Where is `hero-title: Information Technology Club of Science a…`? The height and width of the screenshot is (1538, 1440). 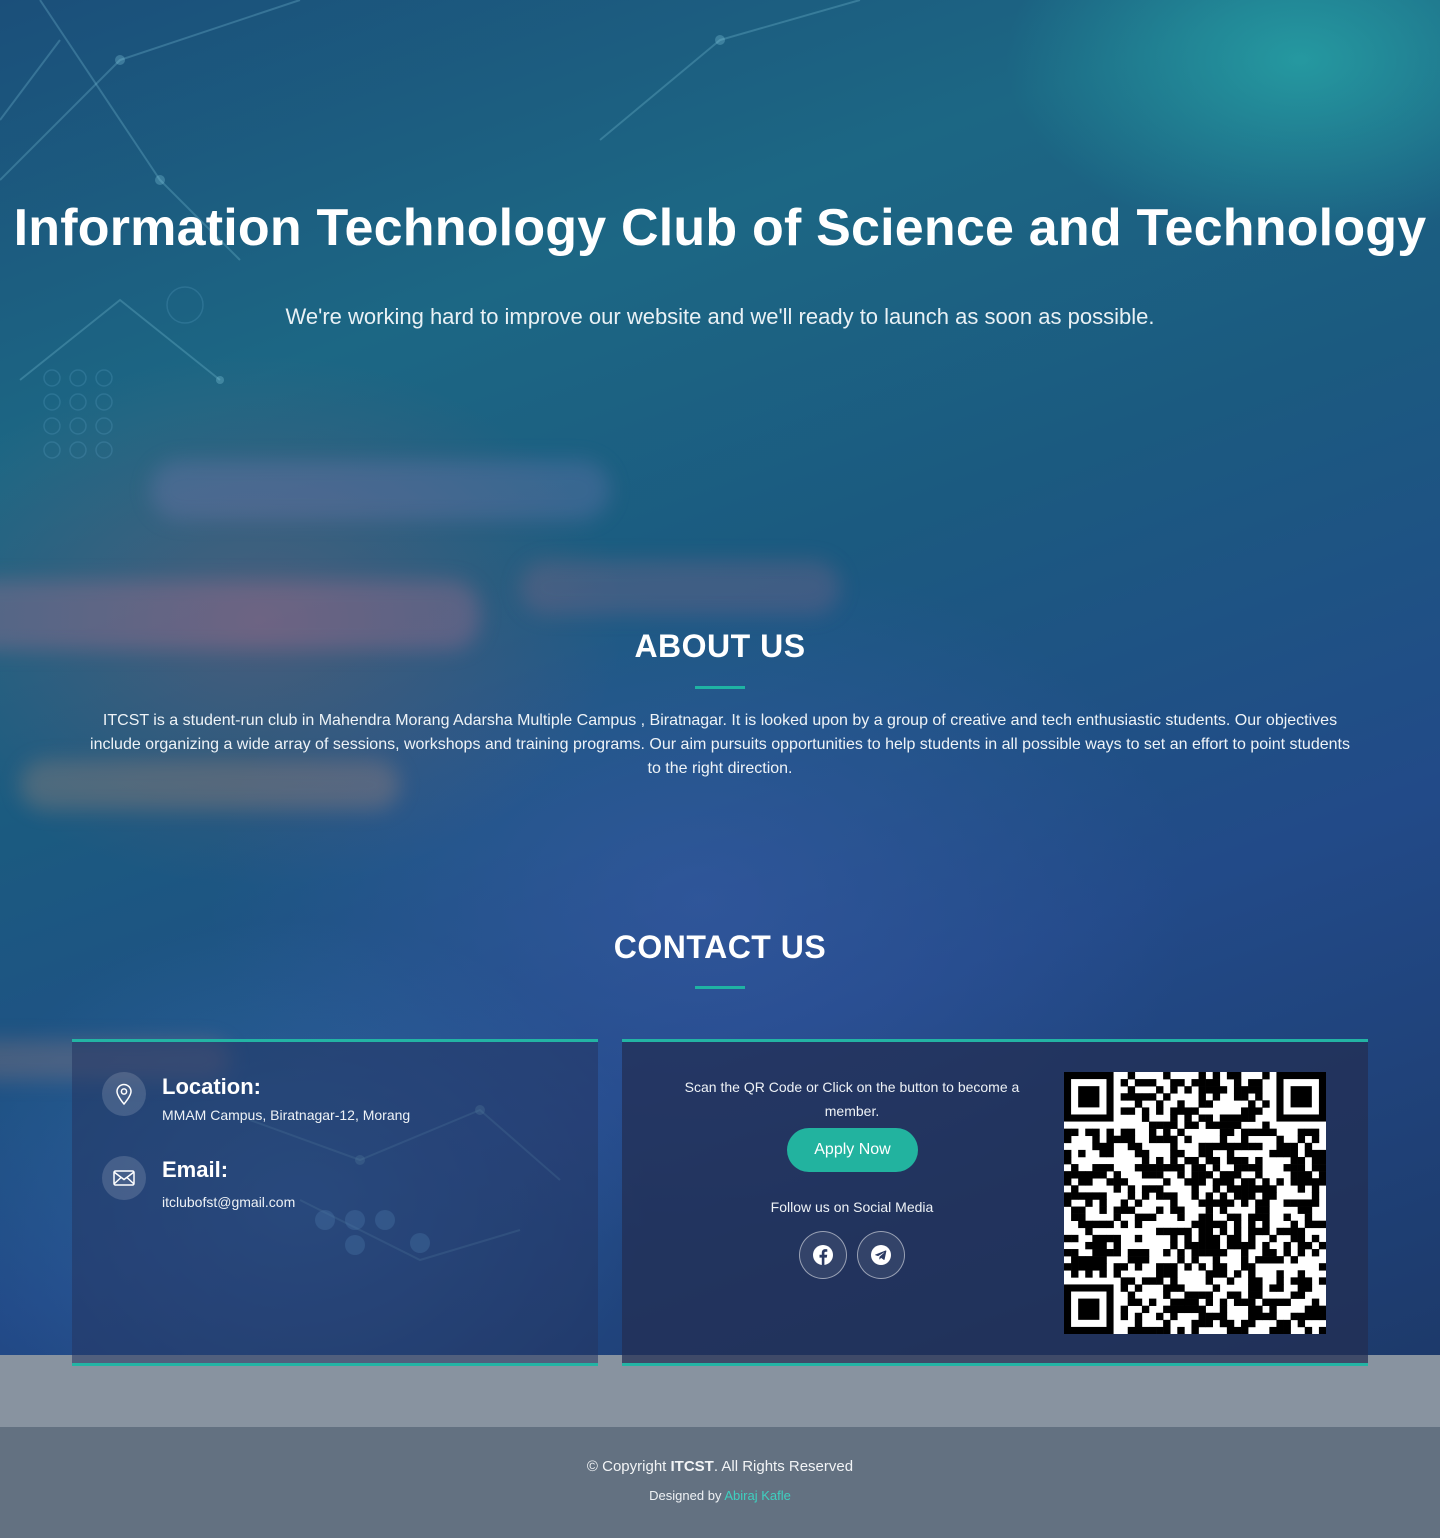 hero-title: Information Technology Club of Science a… is located at coordinates (720, 228).